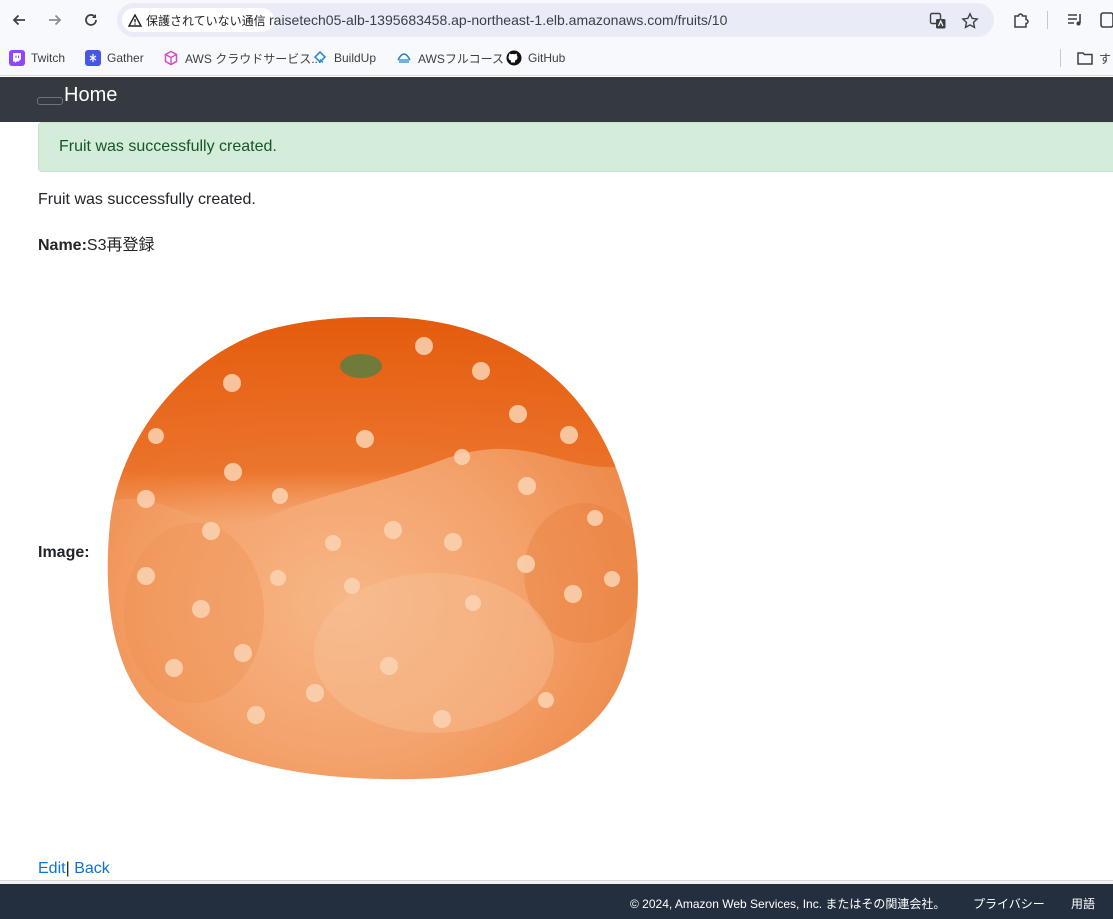 The height and width of the screenshot is (919, 1113). I want to click on extensions-puzzle-icon, so click(1021, 20).